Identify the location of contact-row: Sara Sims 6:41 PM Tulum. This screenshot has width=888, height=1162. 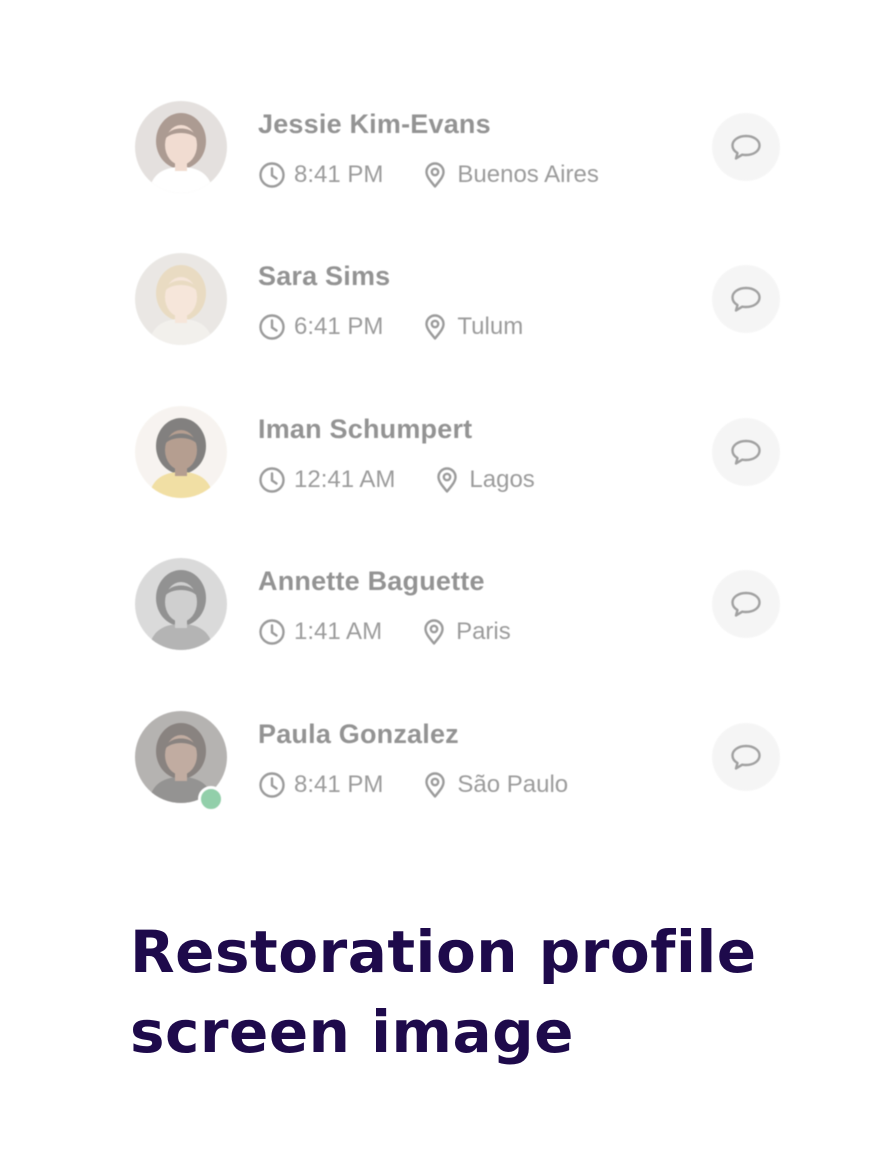
(444, 313).